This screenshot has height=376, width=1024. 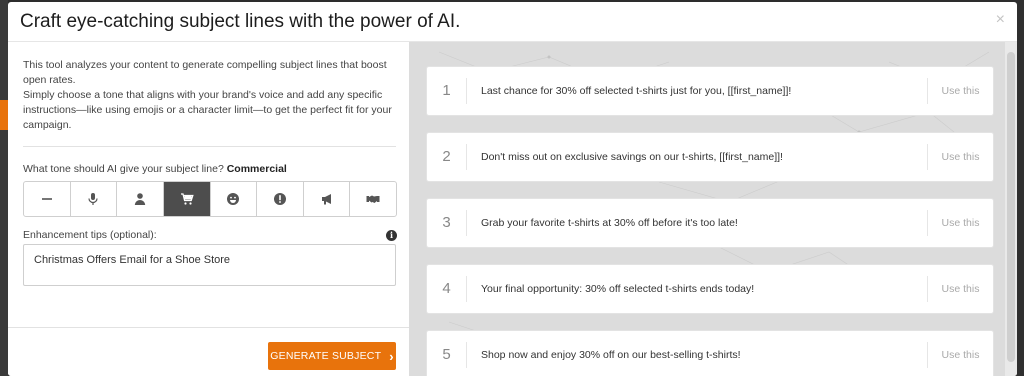 What do you see at coordinates (4, 188) in the screenshot?
I see `backdrop-left` at bounding box center [4, 188].